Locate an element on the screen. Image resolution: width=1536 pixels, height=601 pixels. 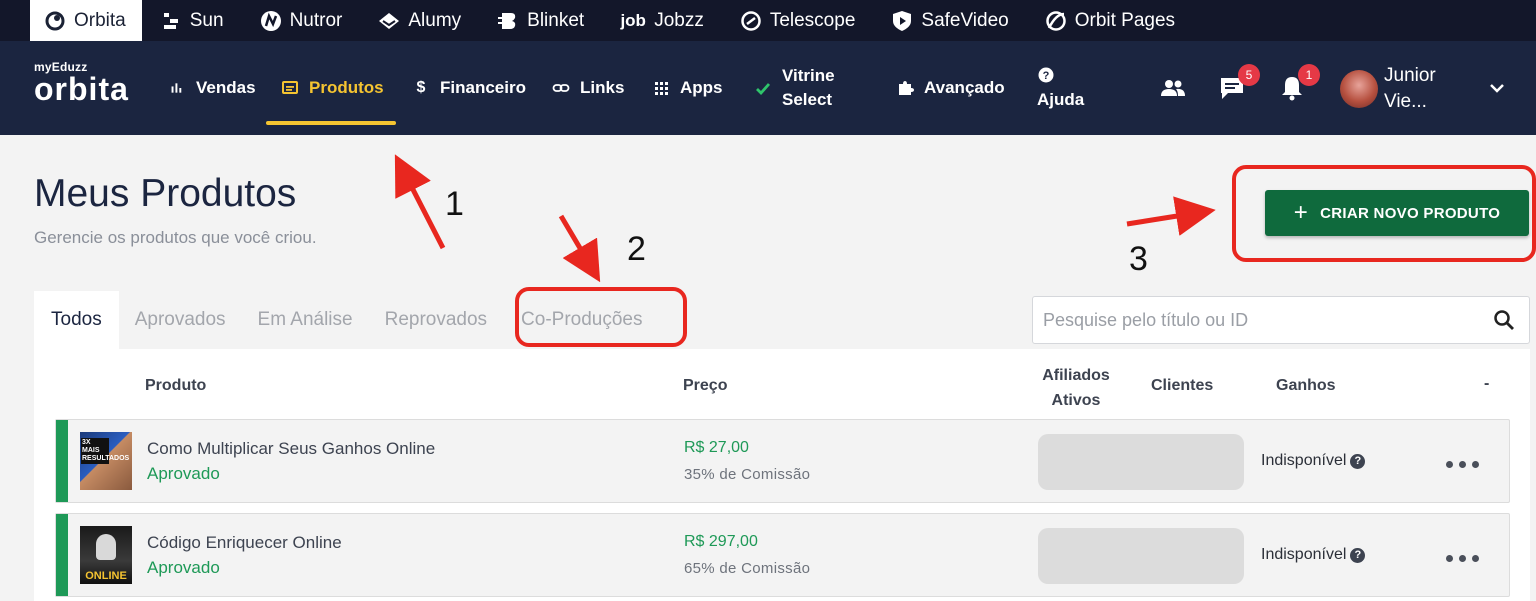
orbita-logo: myEduzz orbita is located at coordinates (88, 83).